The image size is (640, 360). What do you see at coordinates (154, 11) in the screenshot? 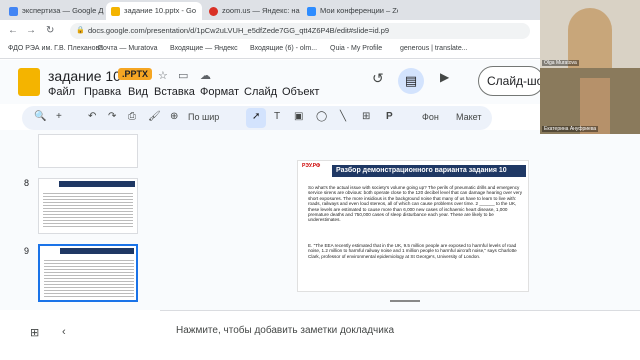
I see `browser-tab-active: задание 10.pptx - Go` at bounding box center [154, 11].